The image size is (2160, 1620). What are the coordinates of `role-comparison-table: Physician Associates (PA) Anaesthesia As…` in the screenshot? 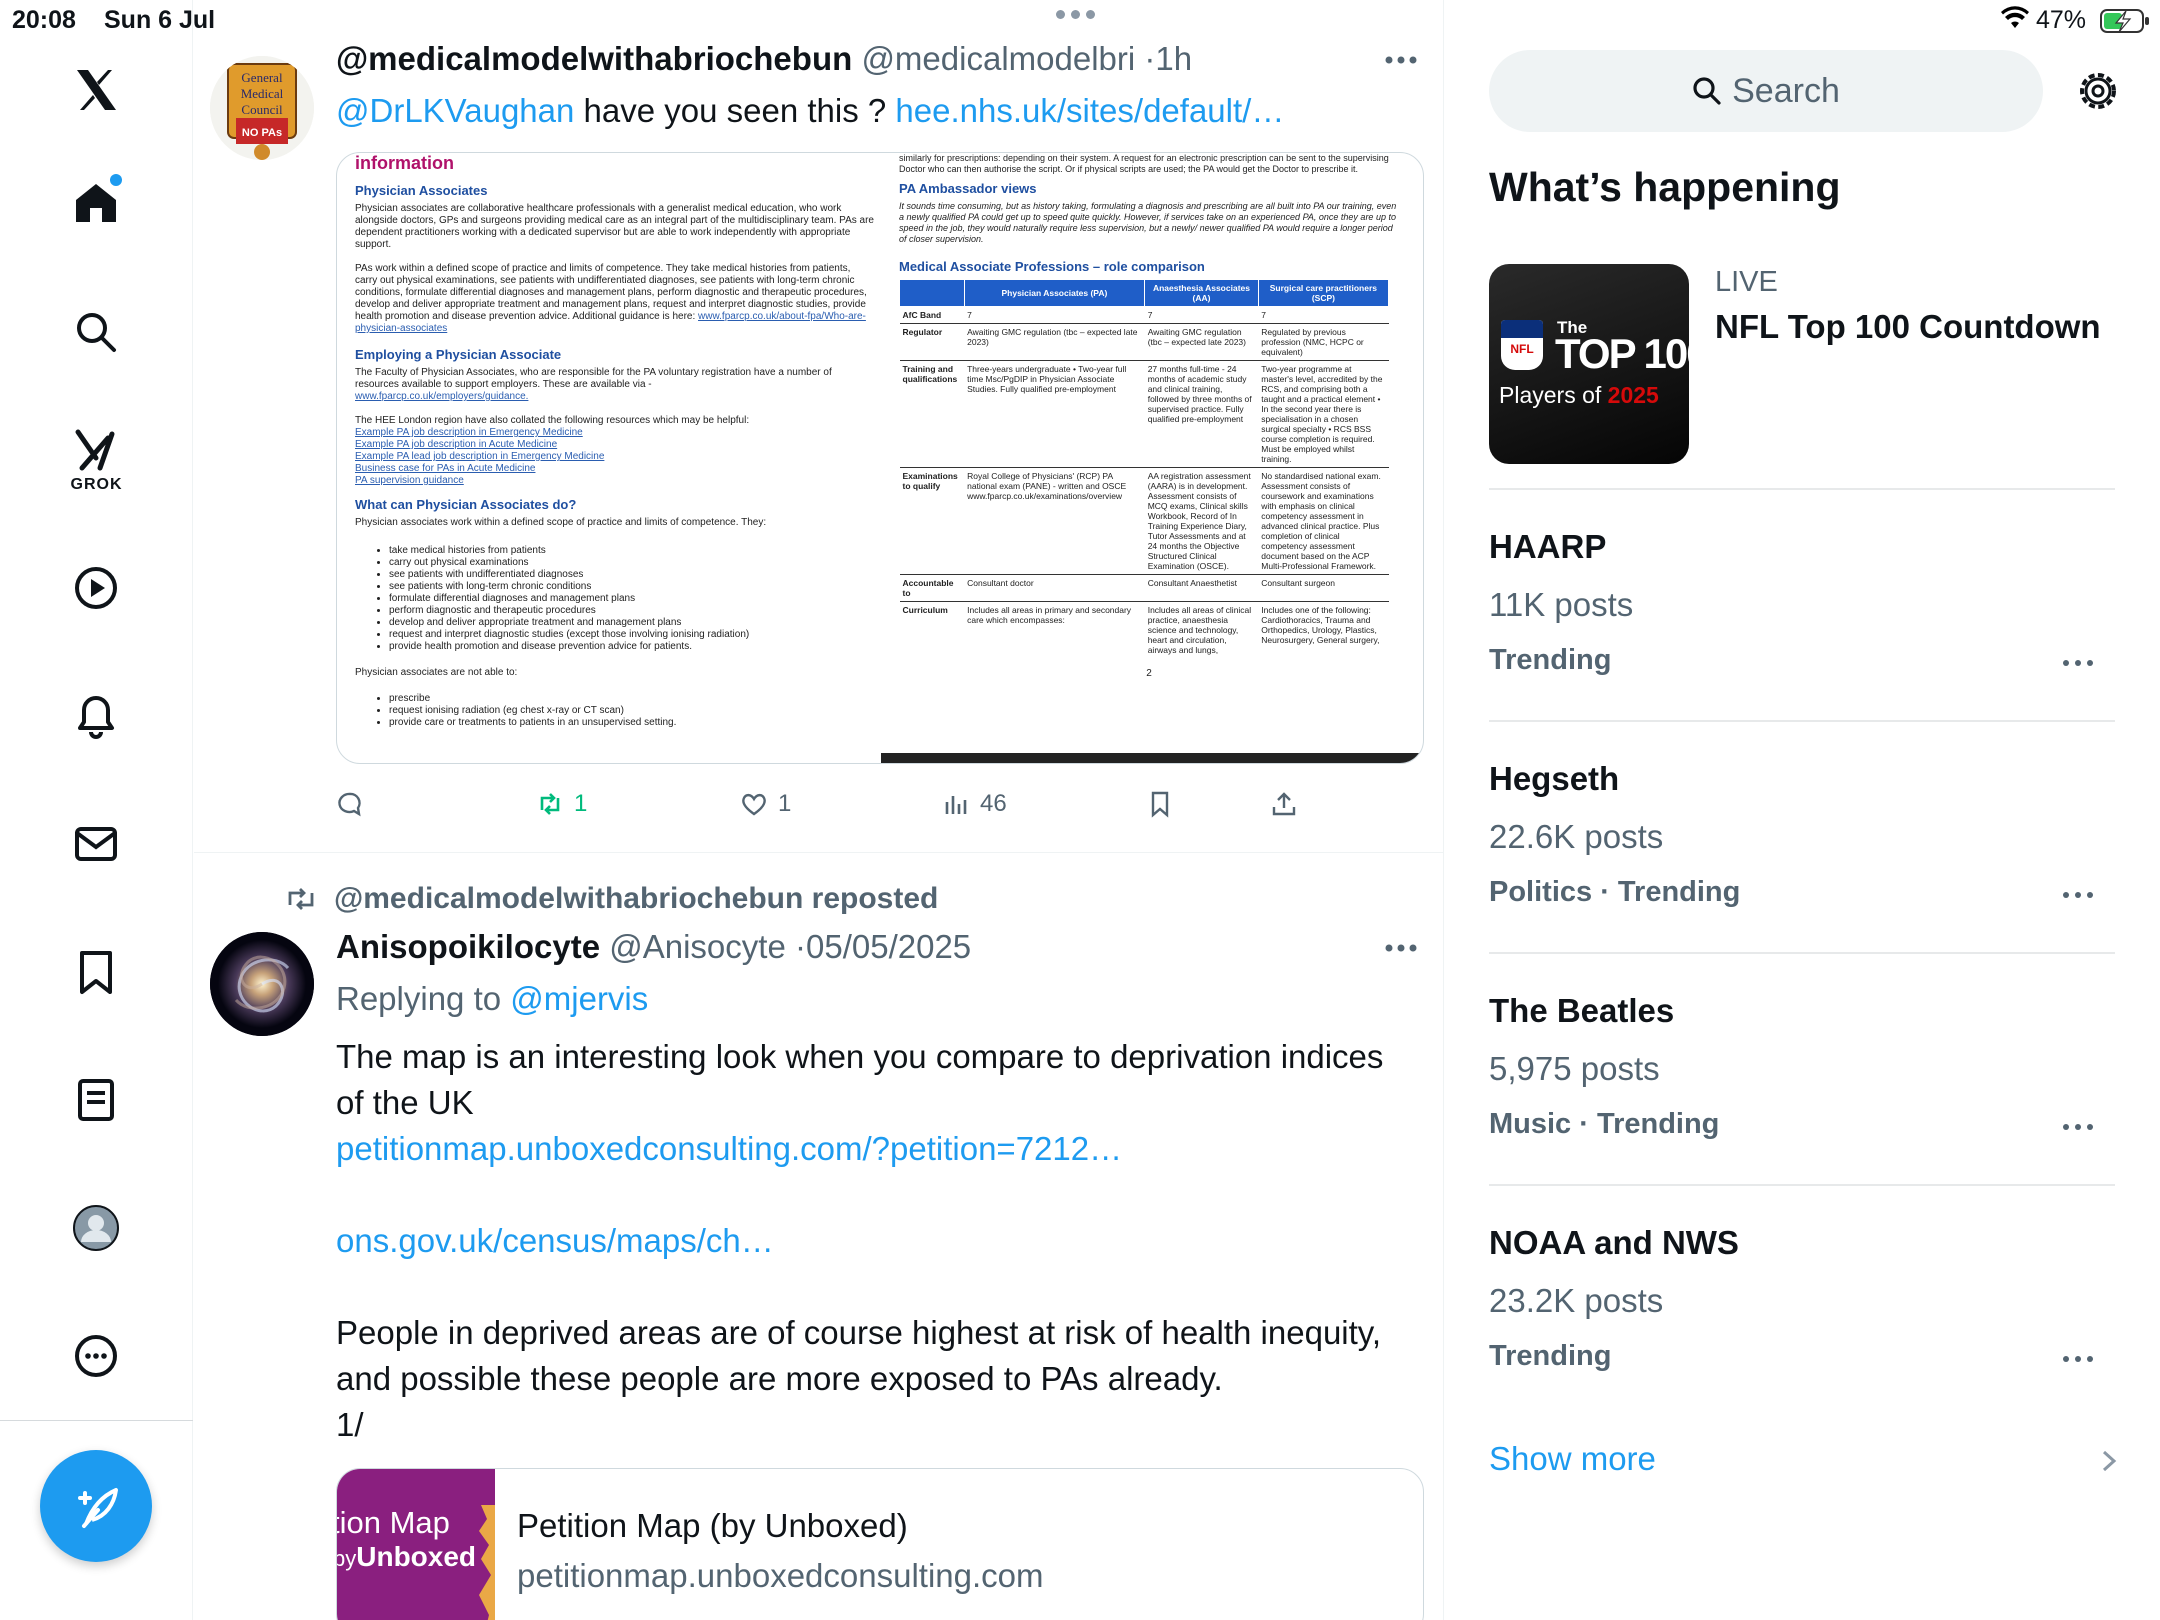 It's located at (1144, 468).